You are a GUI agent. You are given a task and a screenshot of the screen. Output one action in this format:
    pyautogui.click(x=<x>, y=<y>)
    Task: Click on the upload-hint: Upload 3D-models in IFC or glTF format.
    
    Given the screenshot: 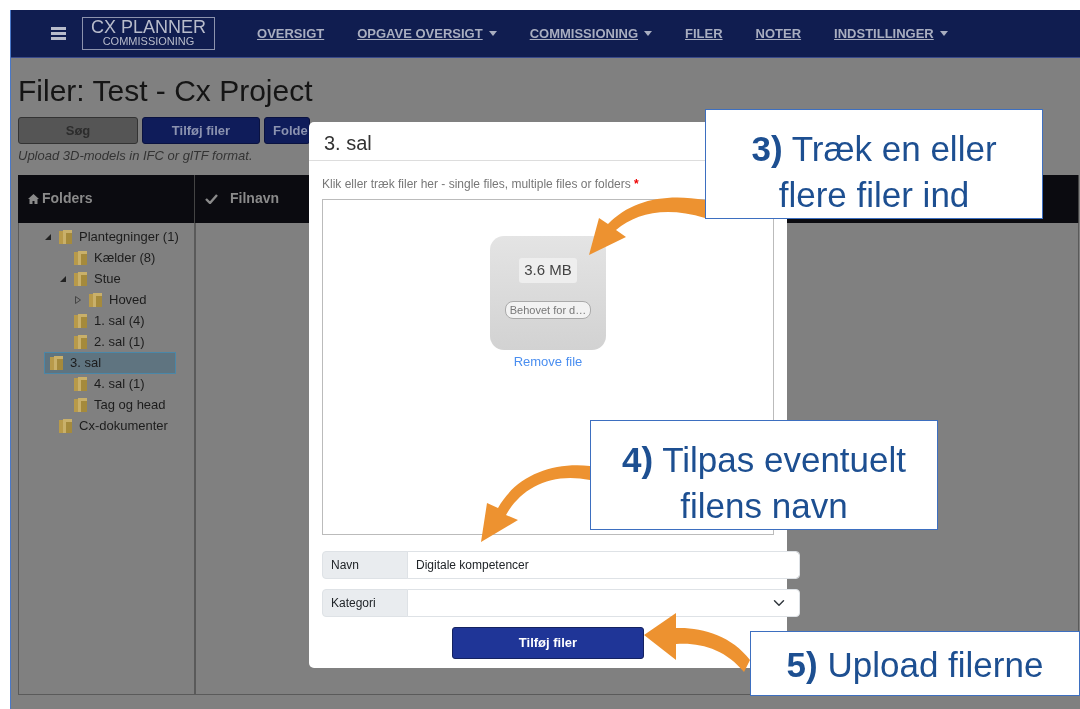 What is the action you would take?
    pyautogui.click(x=135, y=156)
    